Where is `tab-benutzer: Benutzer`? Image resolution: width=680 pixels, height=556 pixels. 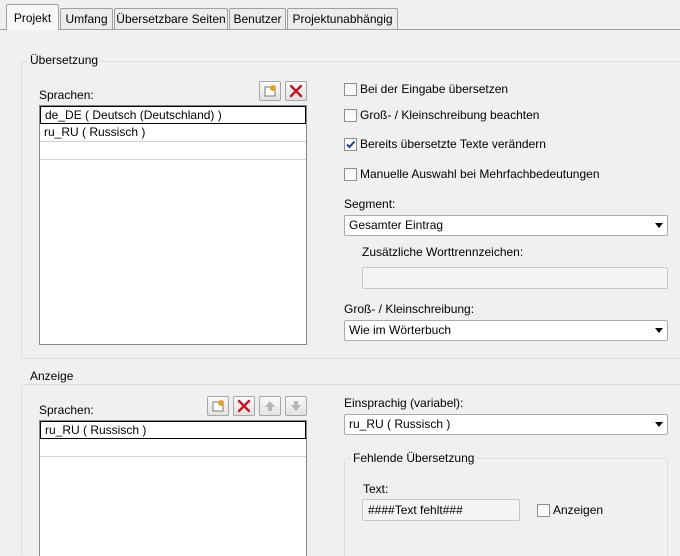
tab-benutzer: Benutzer is located at coordinates (257, 18).